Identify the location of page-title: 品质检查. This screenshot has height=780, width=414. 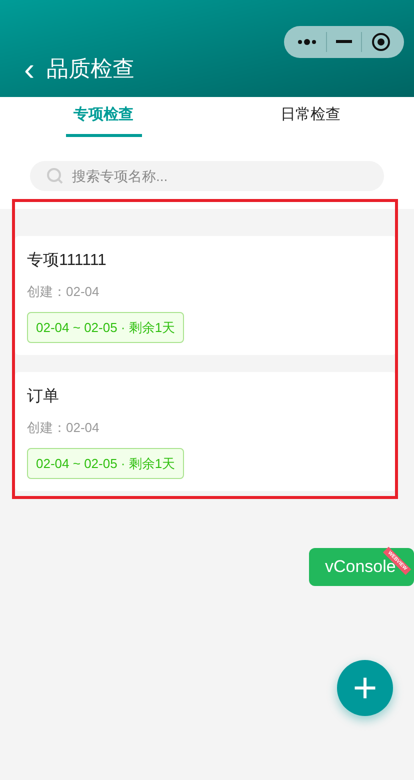
(90, 69).